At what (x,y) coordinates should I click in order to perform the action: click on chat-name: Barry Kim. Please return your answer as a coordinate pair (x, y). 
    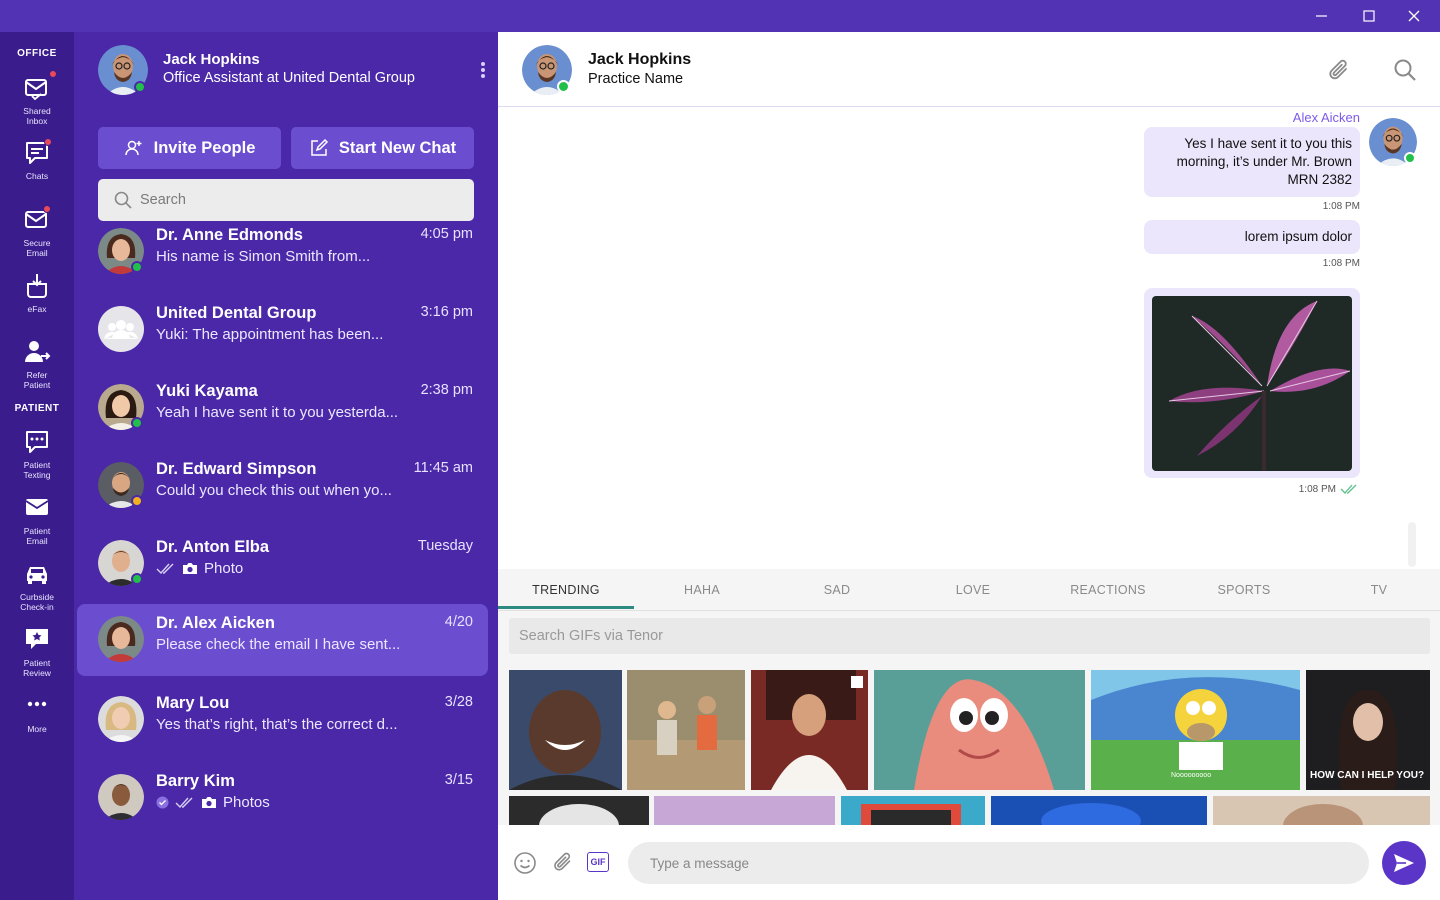
    Looking at the image, I should click on (195, 781).